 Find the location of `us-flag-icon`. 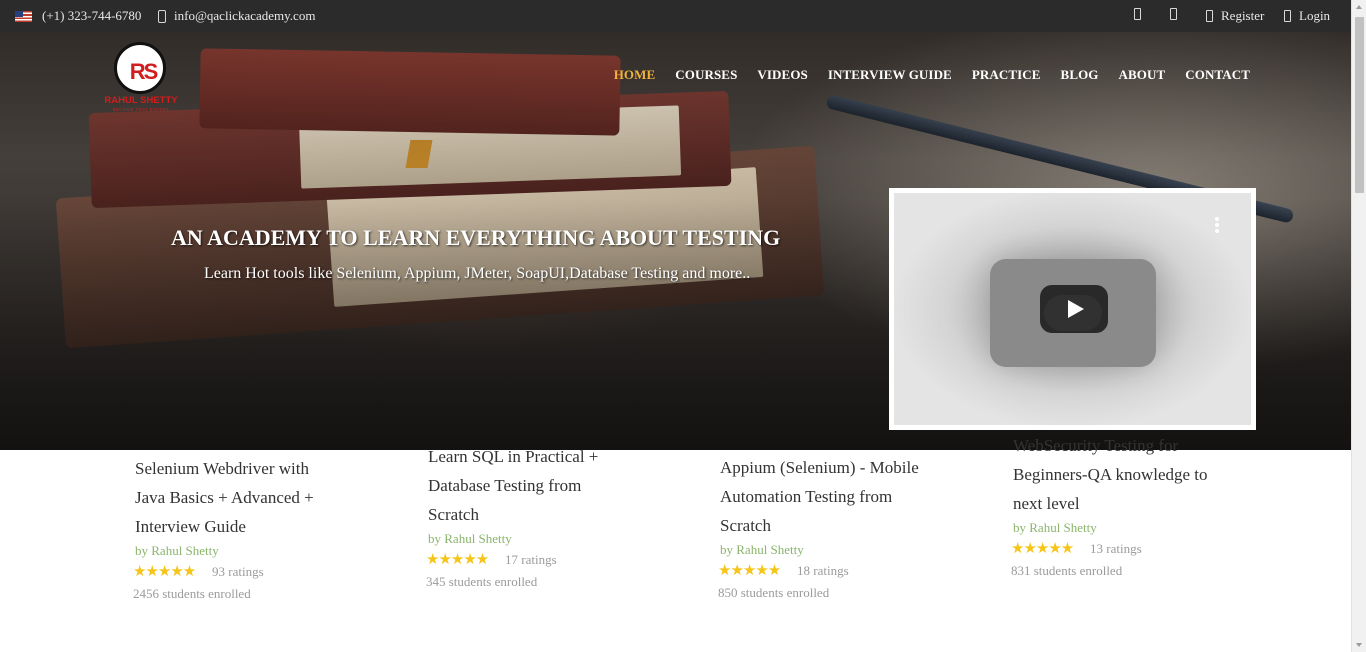

us-flag-icon is located at coordinates (23, 16).